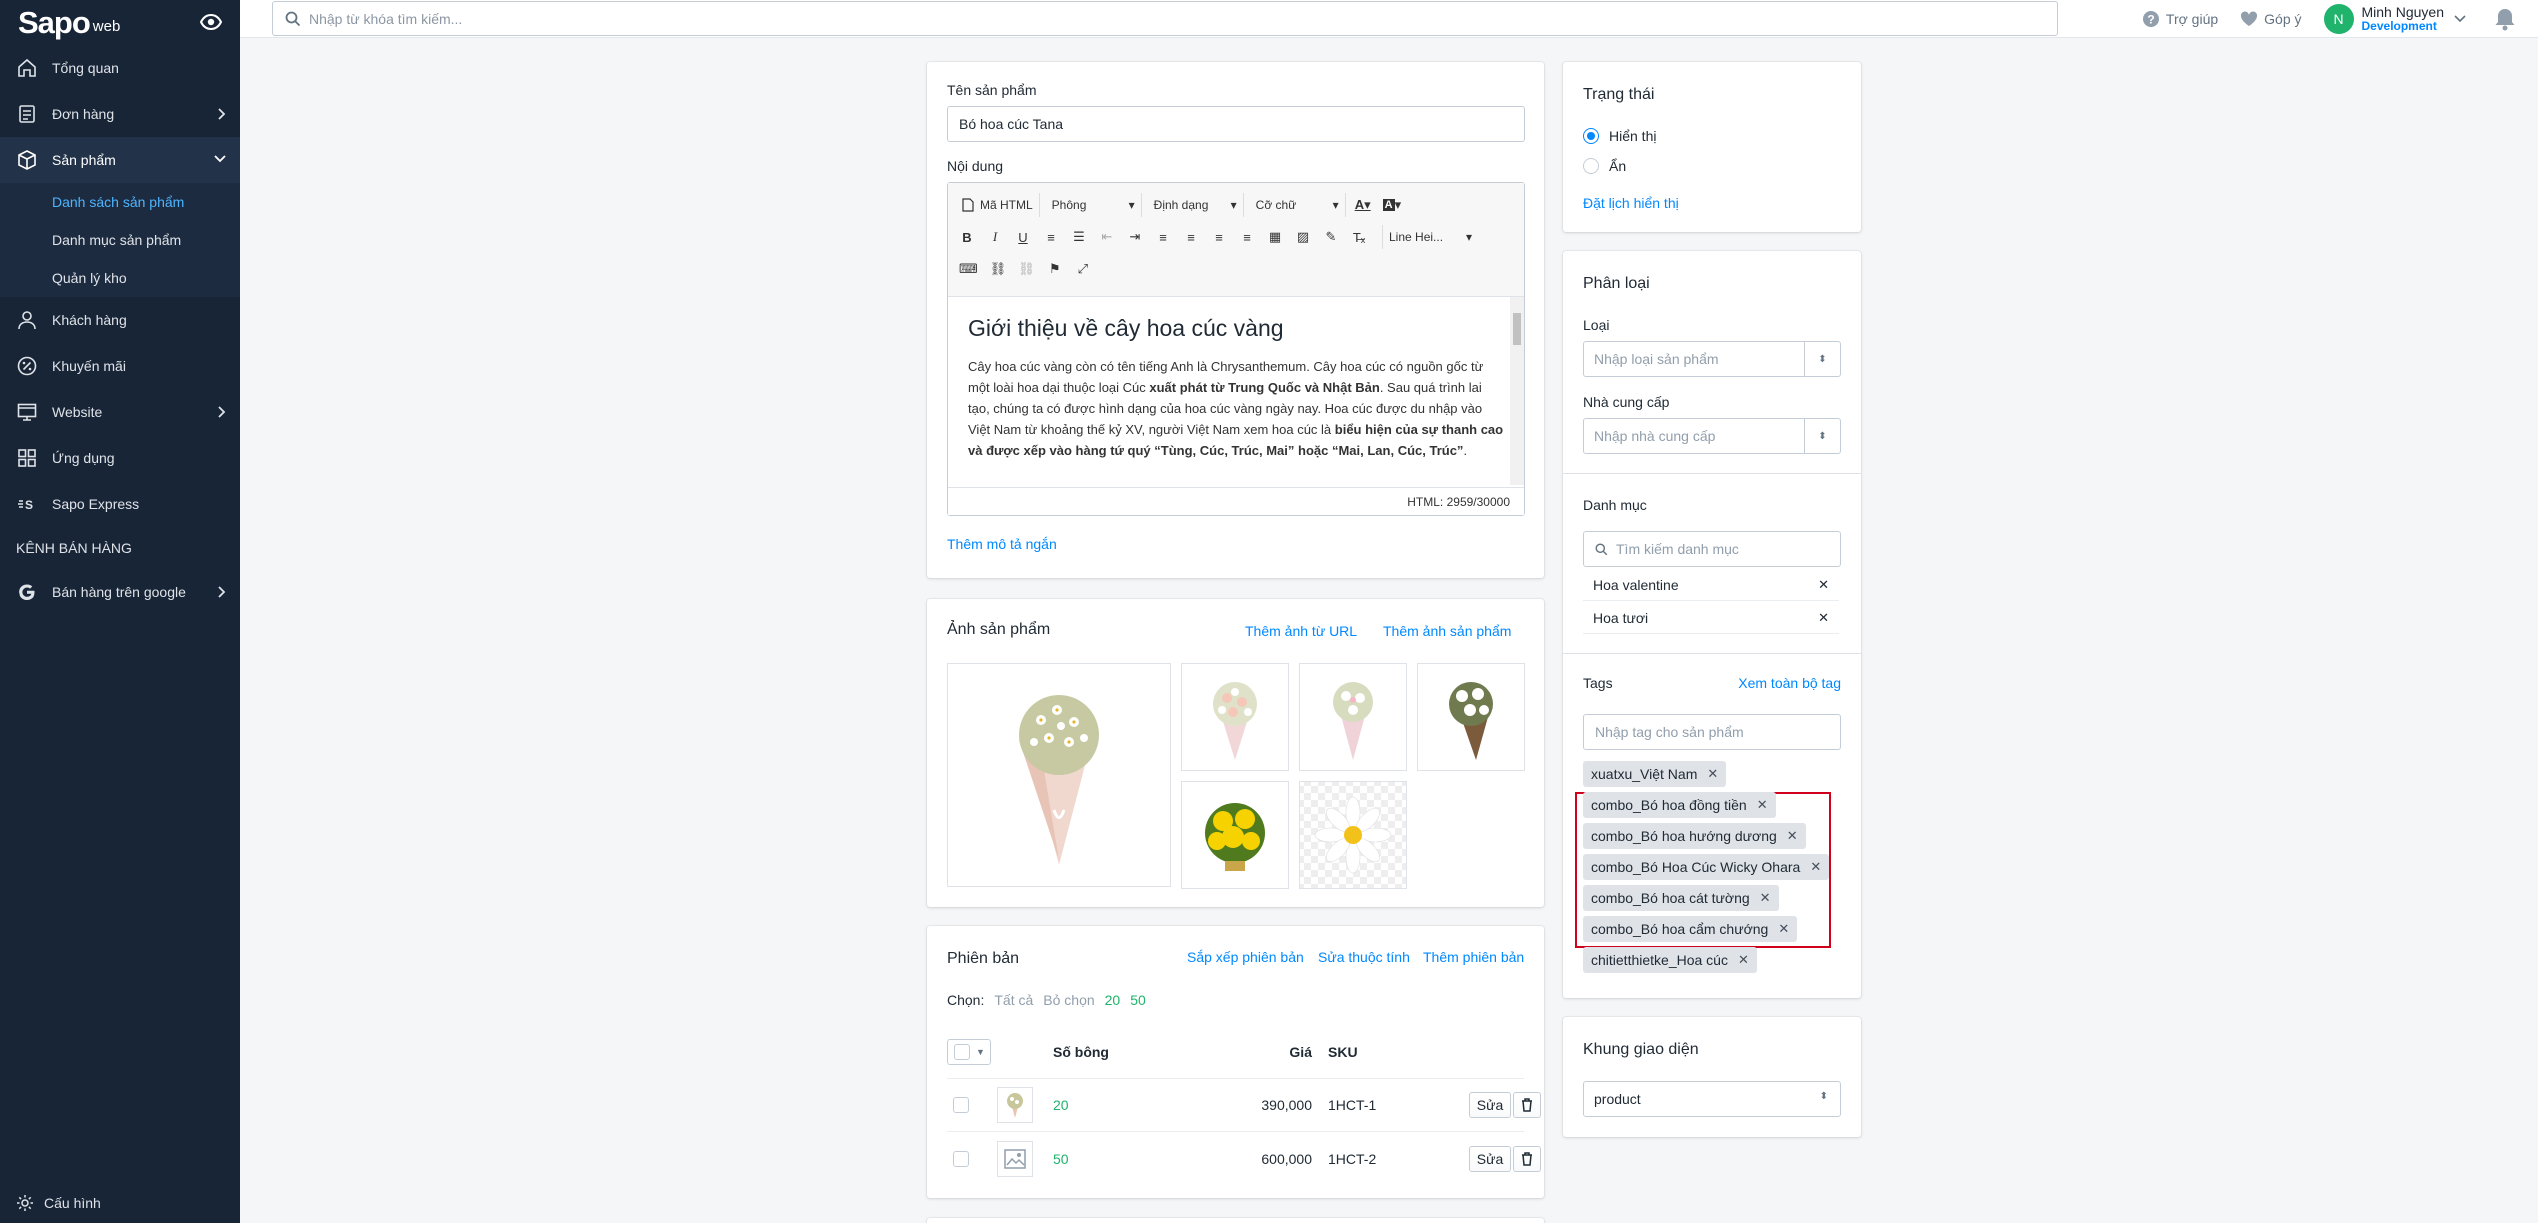 The height and width of the screenshot is (1223, 2538). Describe the element at coordinates (1061, 1105) in the screenshot. I see `variant-name-link: 20` at that location.